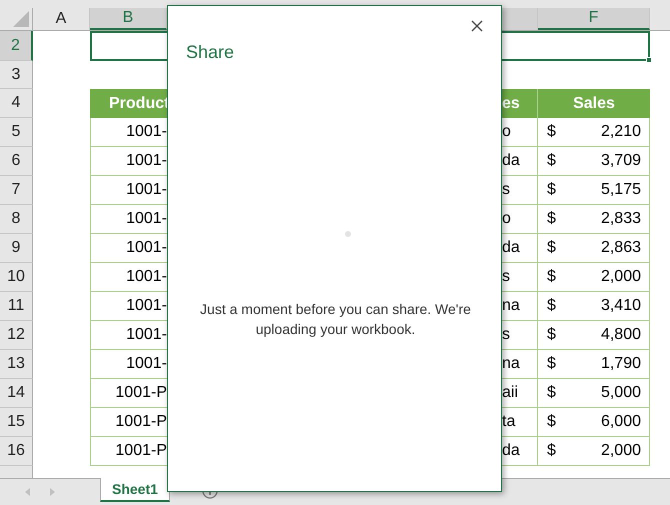 This screenshot has height=505, width=670. I want to click on row-header: 11, so click(16, 306).